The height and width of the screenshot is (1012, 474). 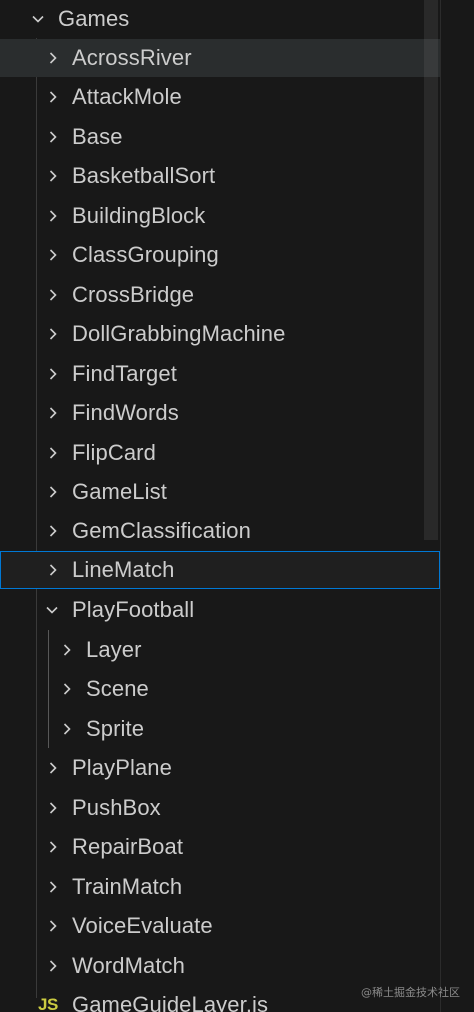 What do you see at coordinates (220, 413) in the screenshot?
I see `folder-findwords: FindWords` at bounding box center [220, 413].